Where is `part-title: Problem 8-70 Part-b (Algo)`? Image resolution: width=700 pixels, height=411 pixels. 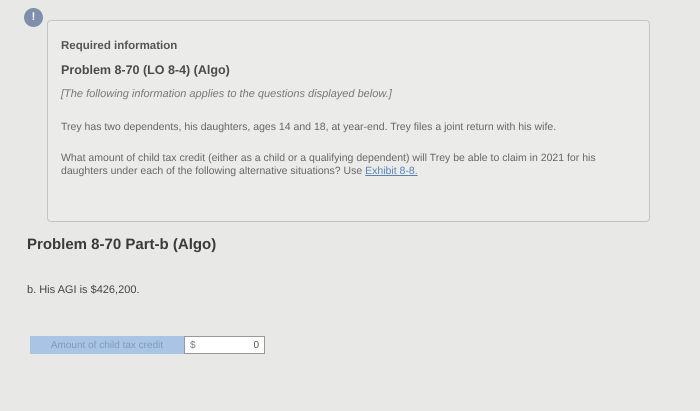
part-title: Problem 8-70 Part-b (Algo) is located at coordinates (122, 245).